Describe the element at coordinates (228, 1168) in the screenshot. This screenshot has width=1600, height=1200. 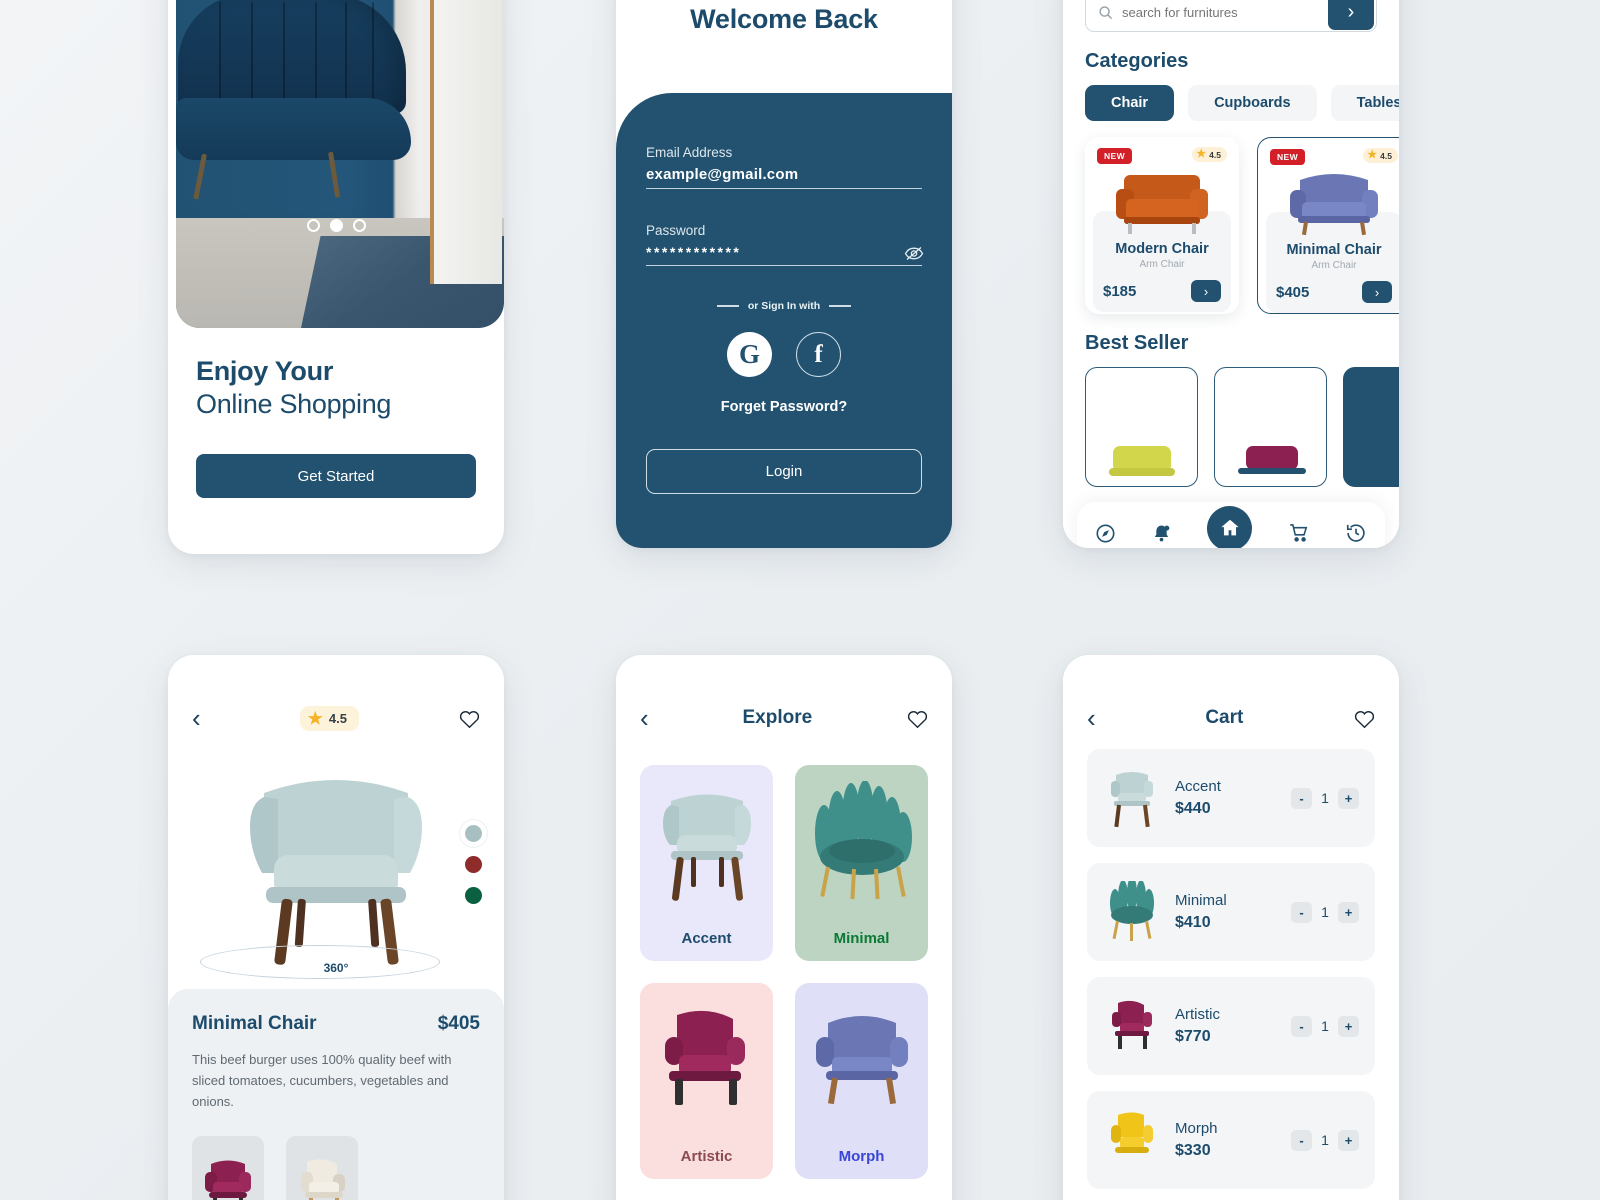
I see `thumbnail-burgundy-armchair` at that location.